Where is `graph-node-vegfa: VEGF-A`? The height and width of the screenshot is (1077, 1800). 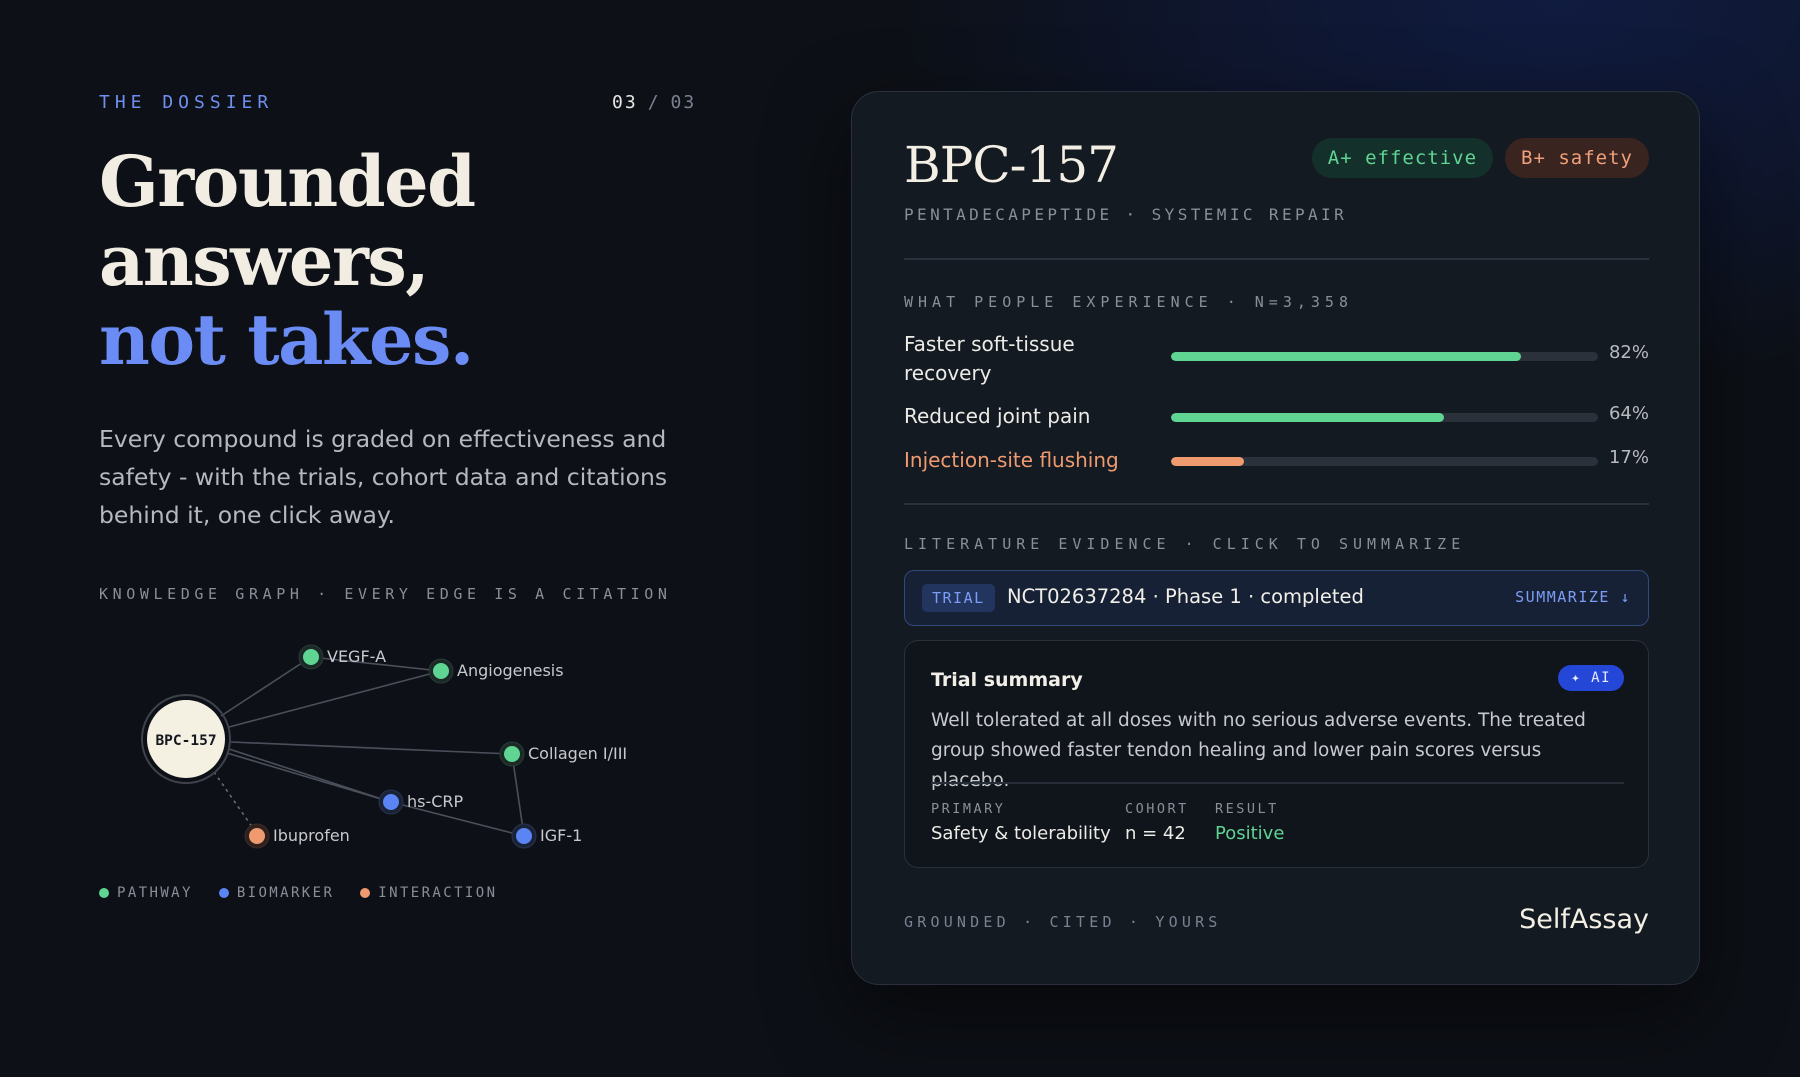 graph-node-vegfa: VEGF-A is located at coordinates (342, 657).